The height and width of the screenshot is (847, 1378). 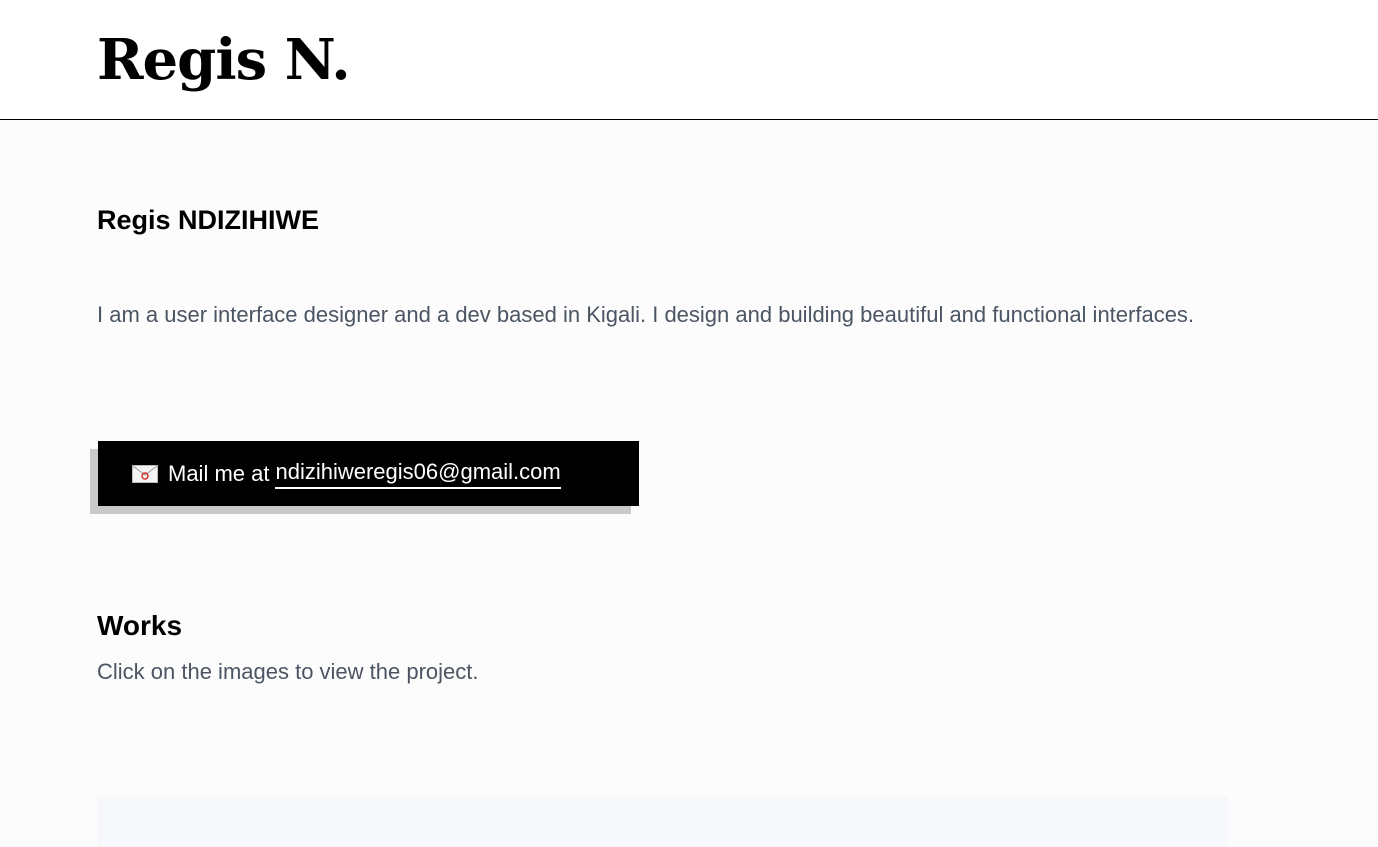 I want to click on site-header: Regis N., so click(x=689, y=60).